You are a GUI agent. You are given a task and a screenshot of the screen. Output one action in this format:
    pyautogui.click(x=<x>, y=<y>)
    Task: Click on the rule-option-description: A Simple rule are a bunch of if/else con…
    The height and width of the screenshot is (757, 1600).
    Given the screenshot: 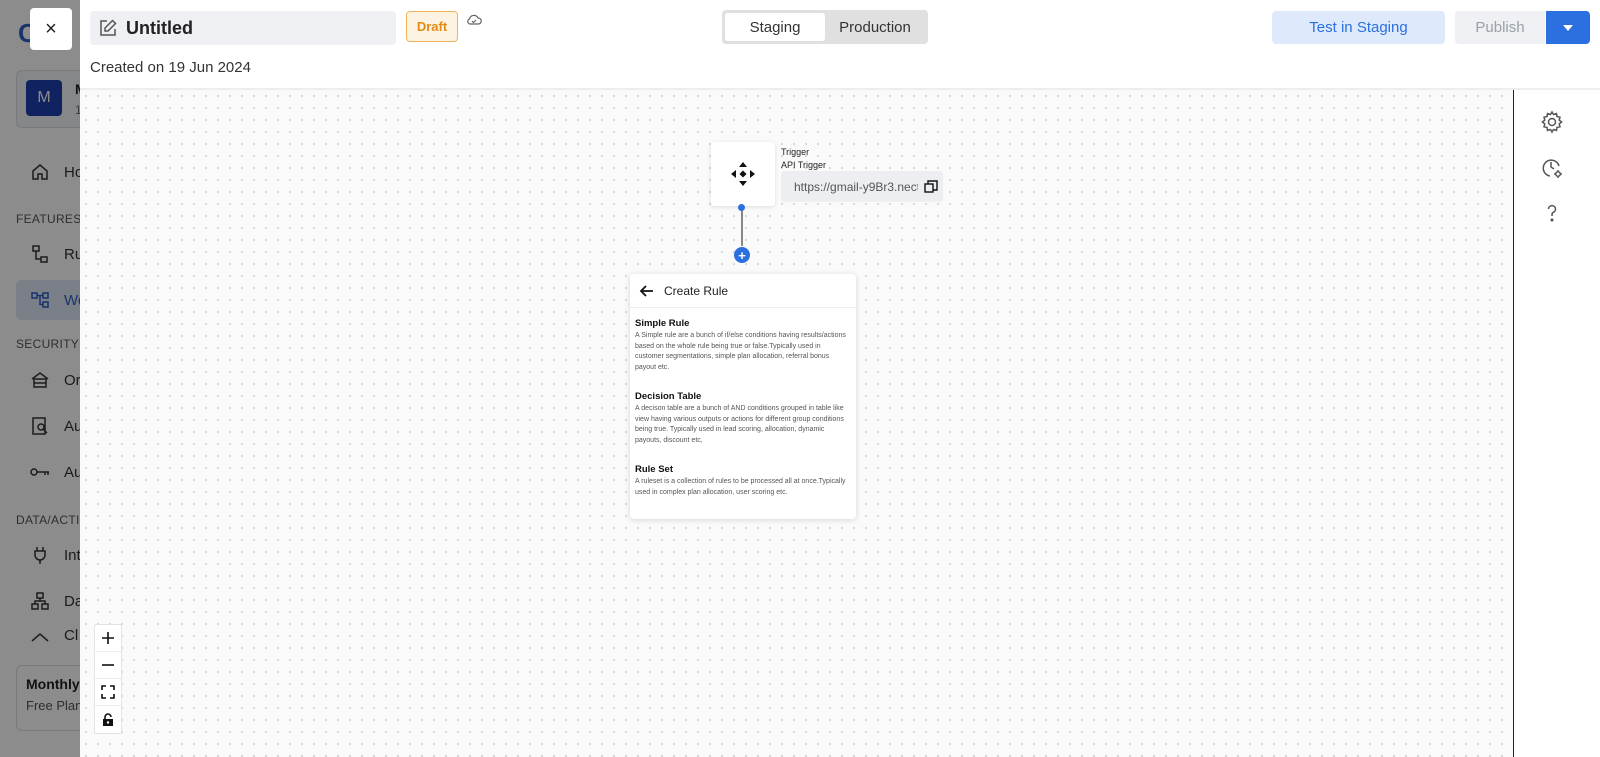 What is the action you would take?
    pyautogui.click(x=740, y=351)
    